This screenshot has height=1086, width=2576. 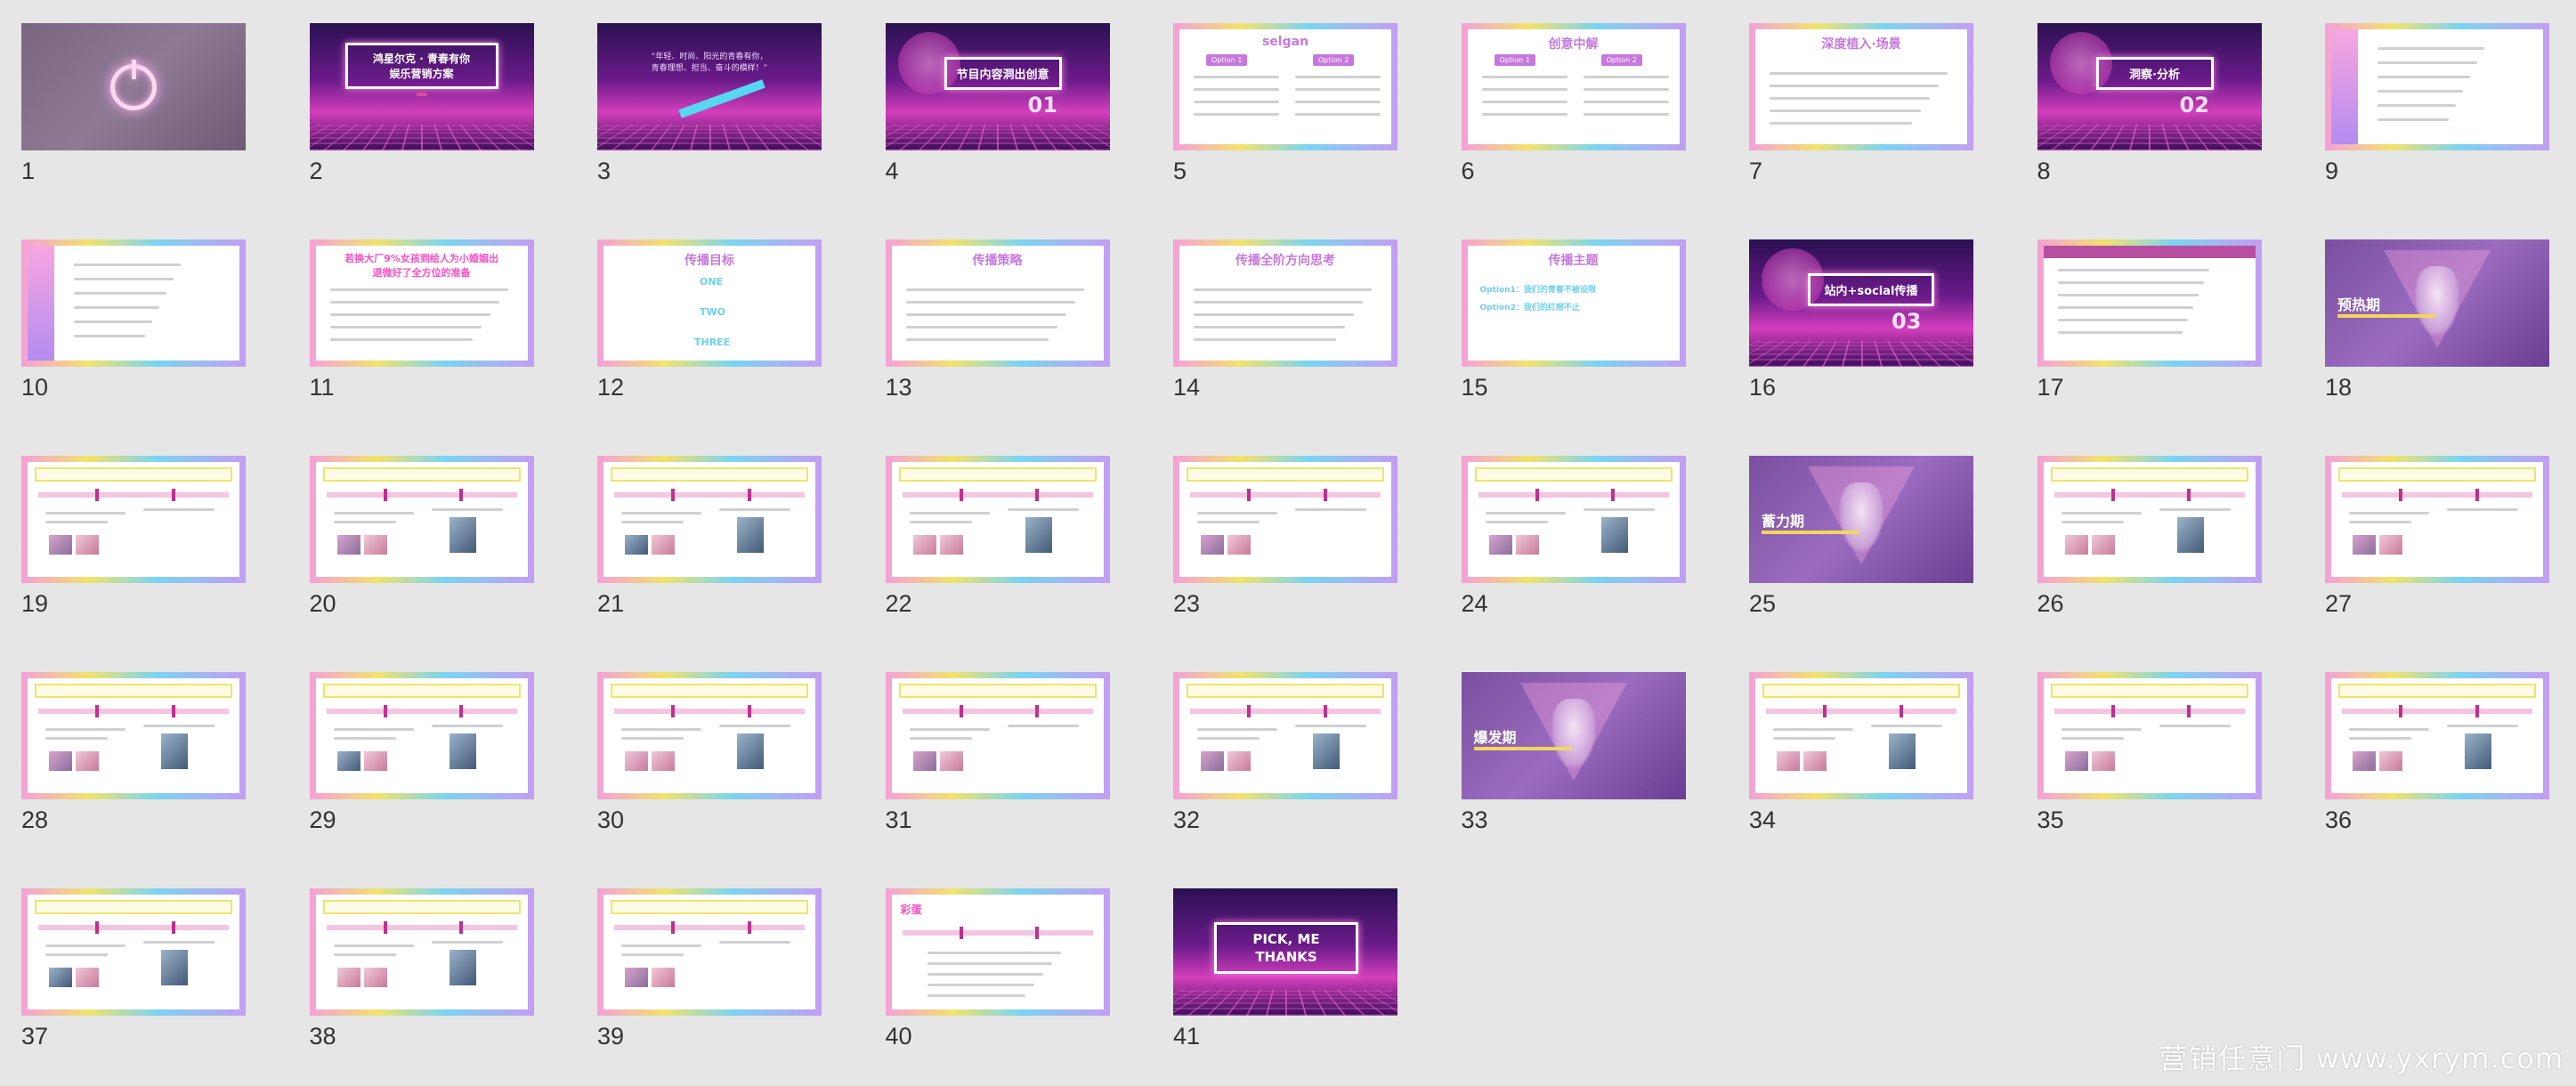 I want to click on header-bar, so click(x=2150, y=252).